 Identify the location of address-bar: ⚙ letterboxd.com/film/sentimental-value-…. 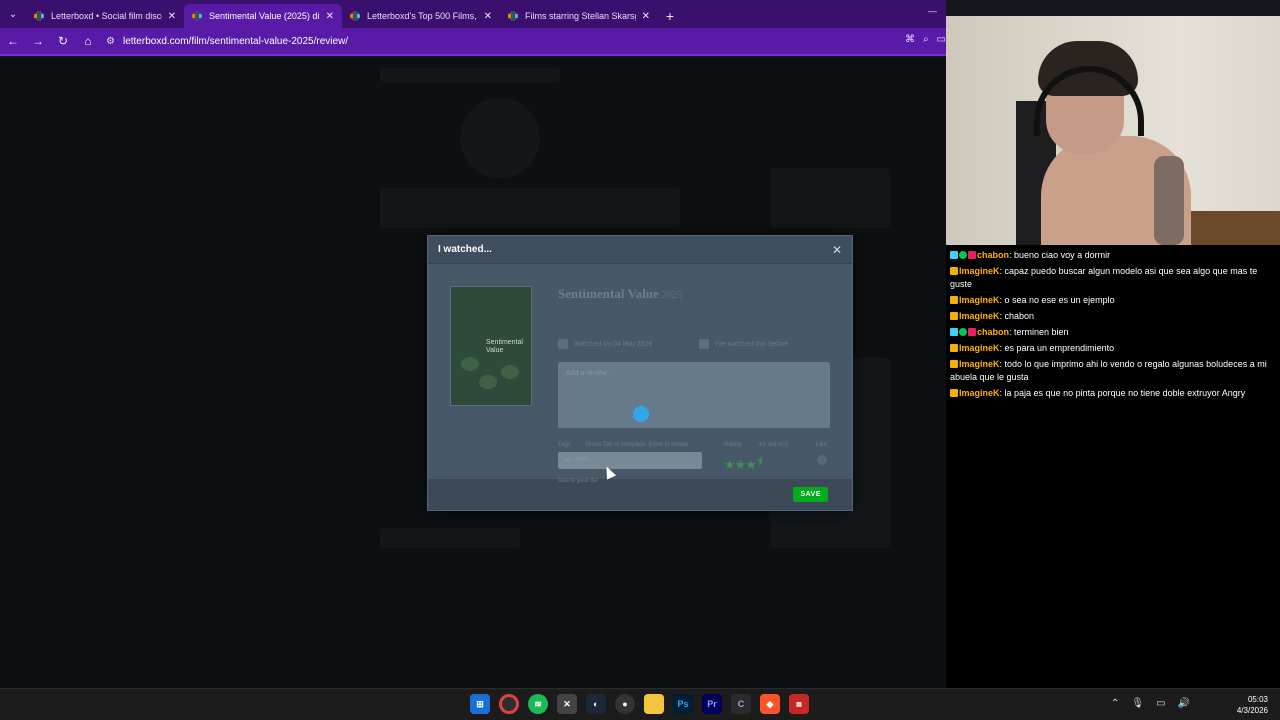
(227, 41).